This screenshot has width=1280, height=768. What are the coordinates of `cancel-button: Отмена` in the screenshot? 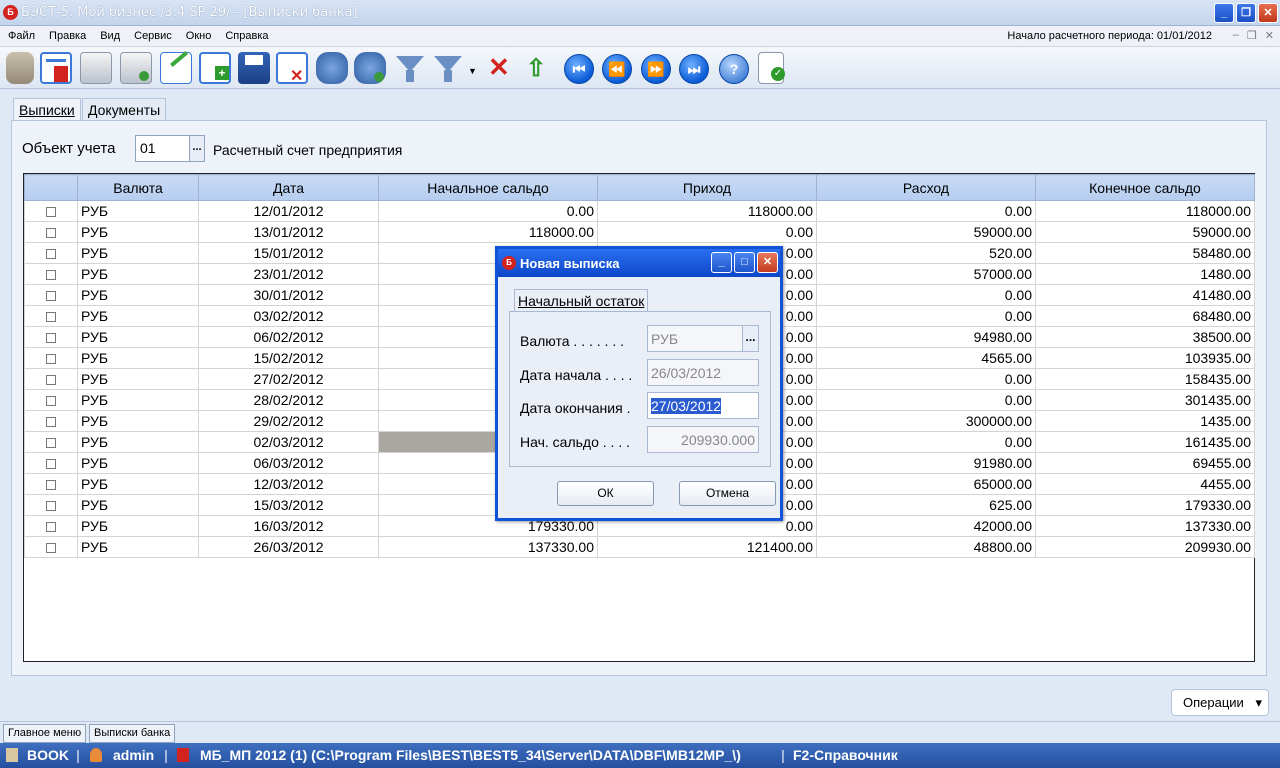 It's located at (727, 493).